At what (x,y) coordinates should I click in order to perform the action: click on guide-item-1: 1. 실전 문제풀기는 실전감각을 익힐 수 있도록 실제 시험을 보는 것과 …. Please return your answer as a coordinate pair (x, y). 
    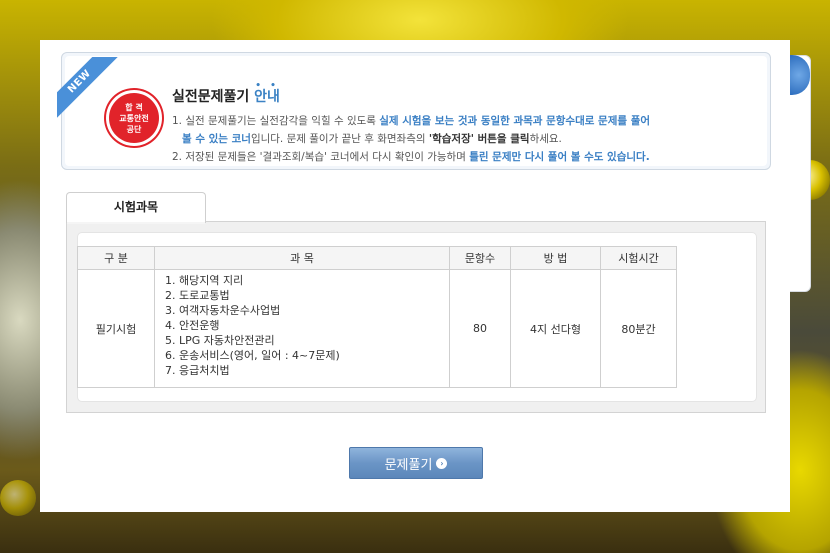
    Looking at the image, I should click on (411, 121).